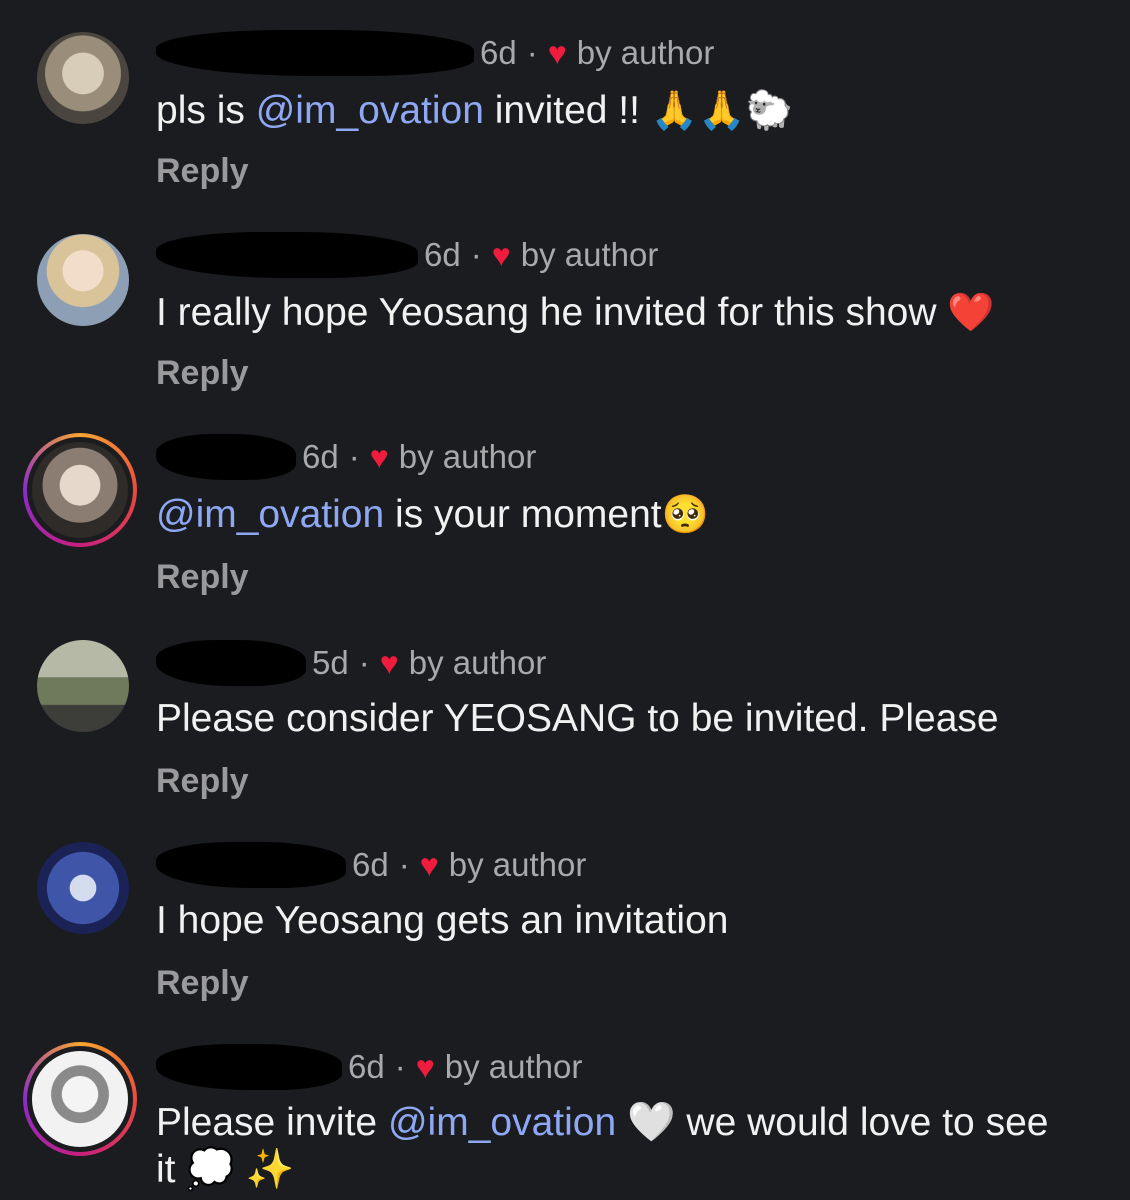 Image resolution: width=1130 pixels, height=1200 pixels. What do you see at coordinates (432, 514) in the screenshot?
I see `comment-text: @im_ovation is your moment🥺` at bounding box center [432, 514].